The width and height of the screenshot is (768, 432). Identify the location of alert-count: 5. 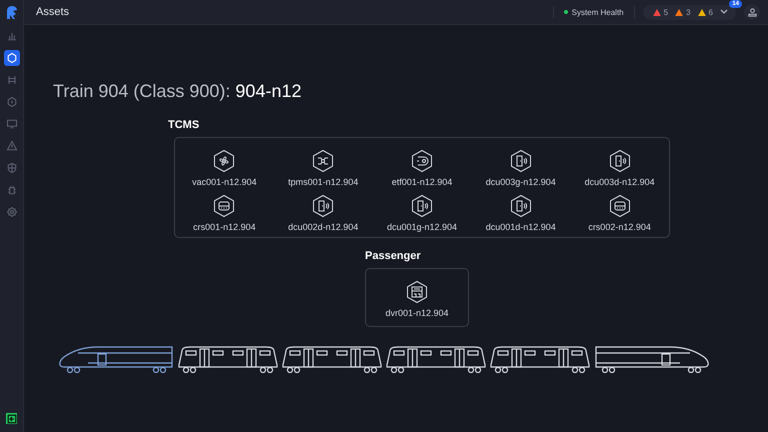
(666, 12).